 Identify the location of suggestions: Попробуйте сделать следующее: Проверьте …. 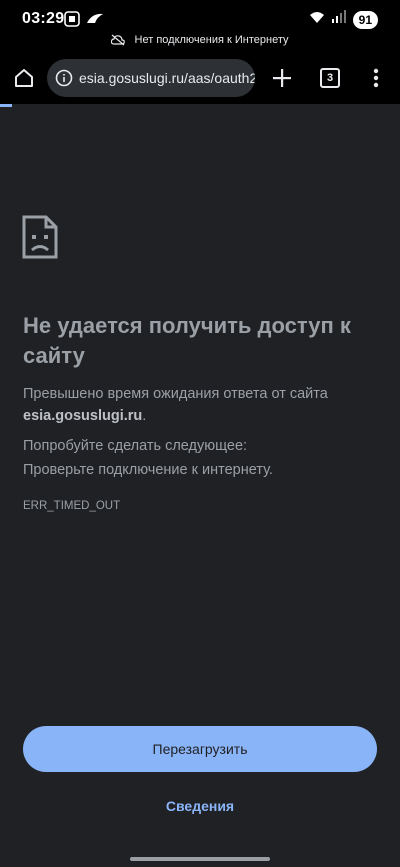
(198, 459).